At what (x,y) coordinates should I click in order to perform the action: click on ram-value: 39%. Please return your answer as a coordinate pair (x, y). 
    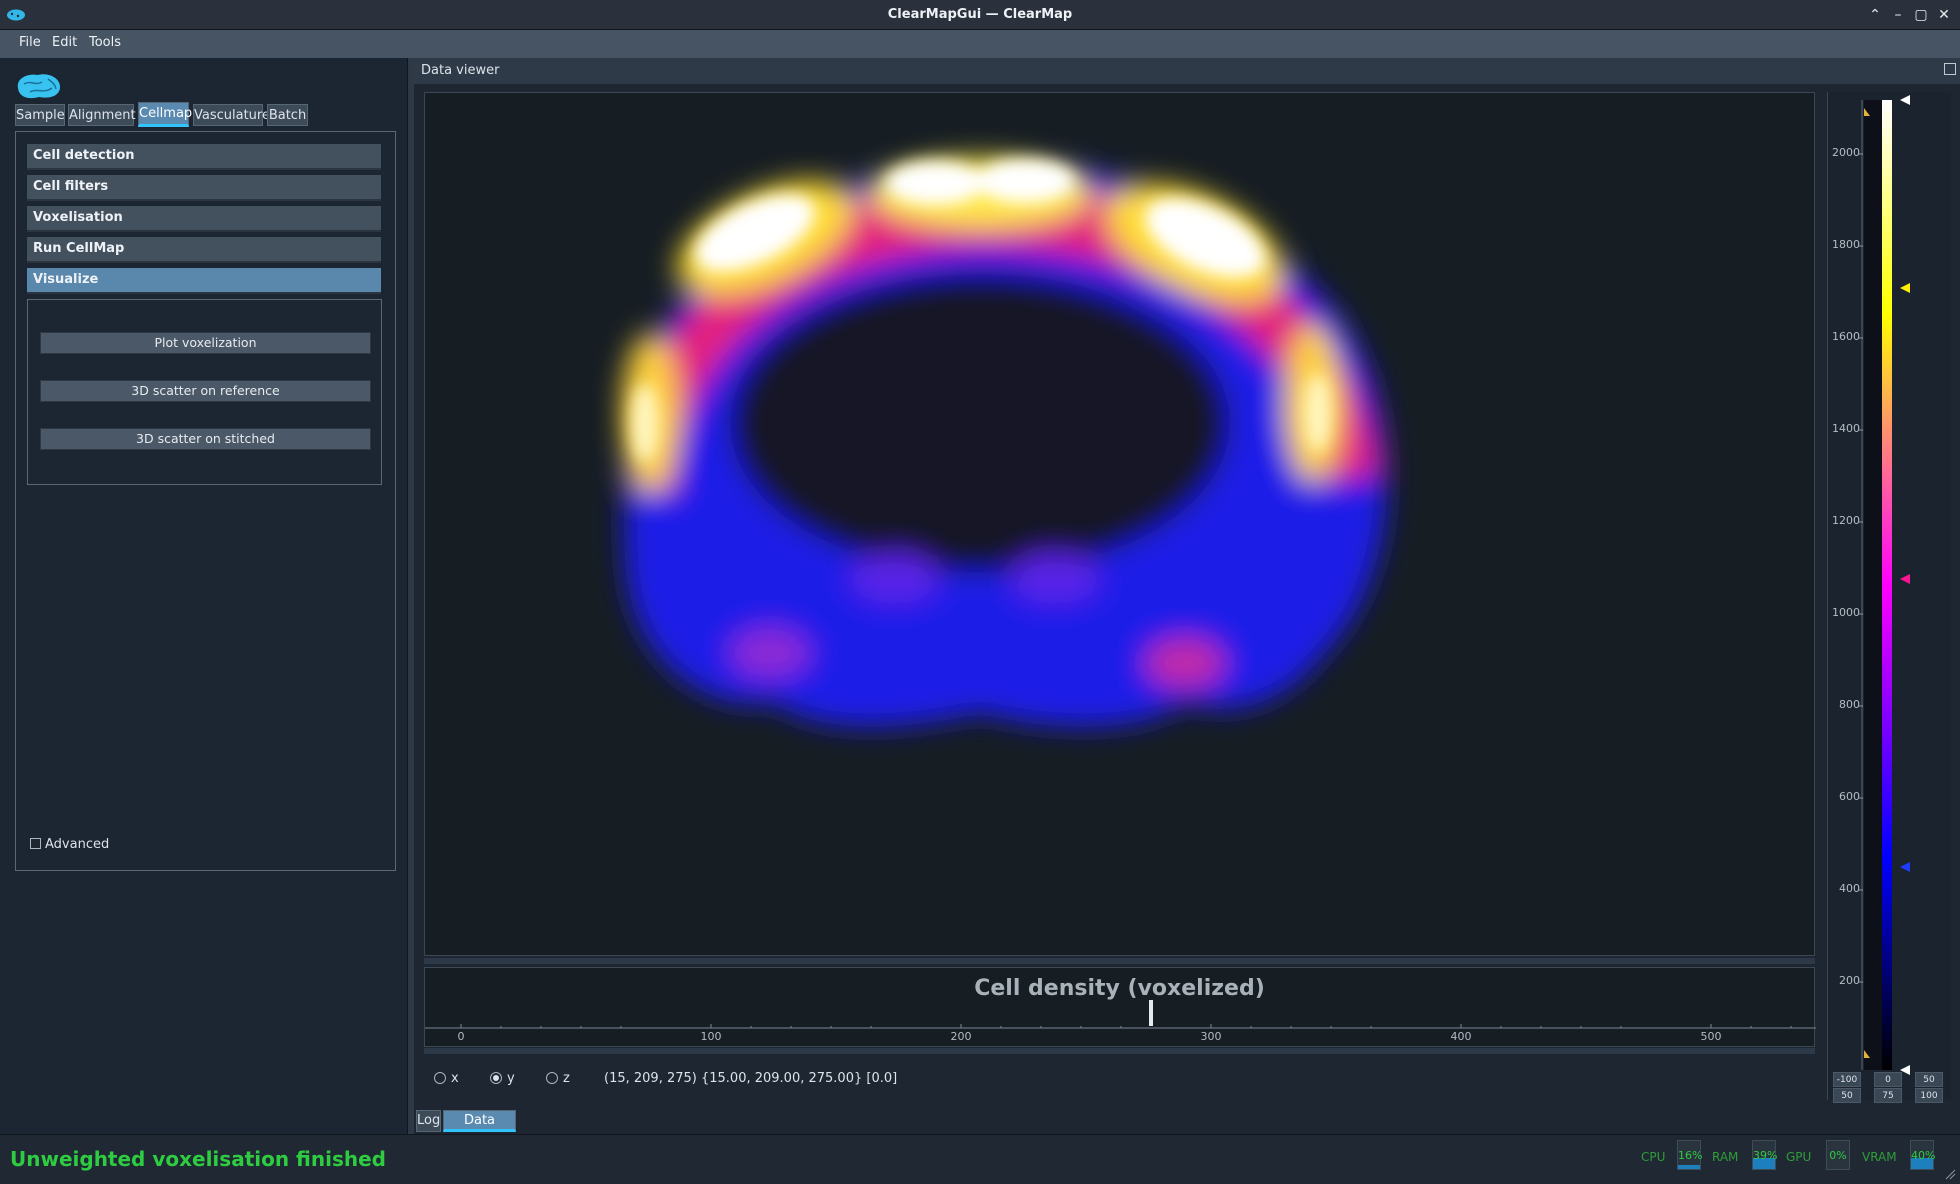
    Looking at the image, I should click on (1765, 1155).